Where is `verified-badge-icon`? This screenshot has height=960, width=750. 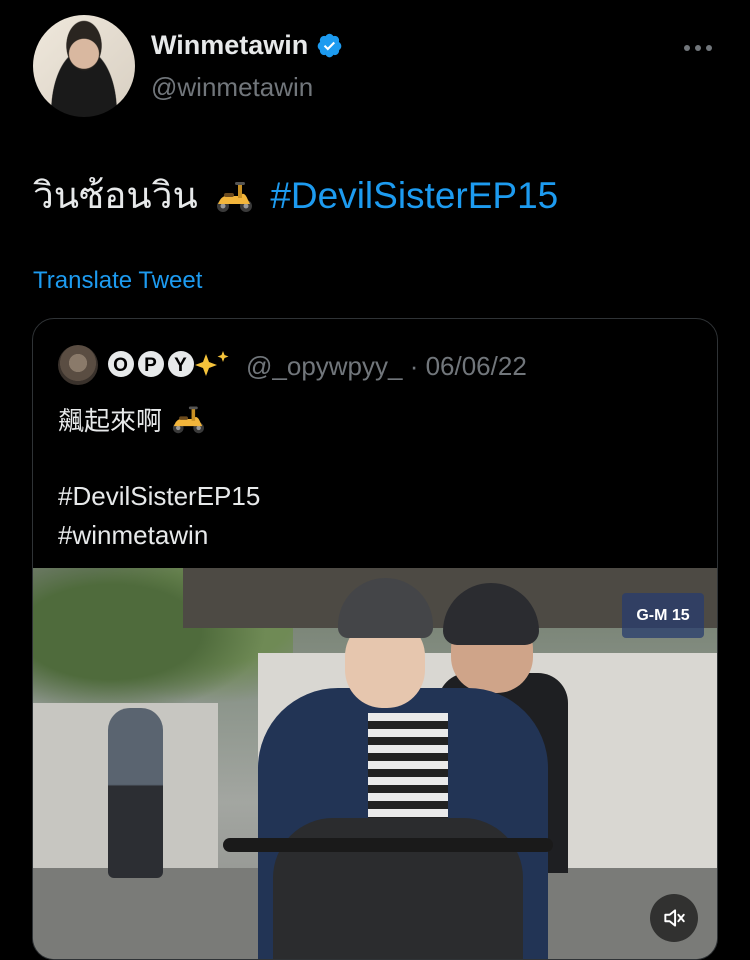 verified-badge-icon is located at coordinates (329, 45).